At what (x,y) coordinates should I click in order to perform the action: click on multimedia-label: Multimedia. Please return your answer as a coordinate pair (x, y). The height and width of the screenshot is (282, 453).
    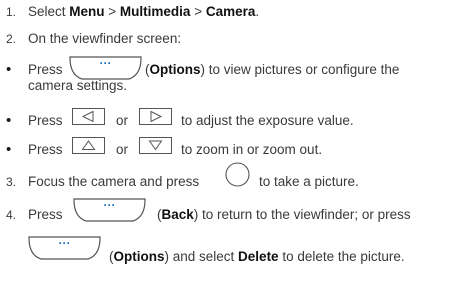
    Looking at the image, I should click on (155, 11).